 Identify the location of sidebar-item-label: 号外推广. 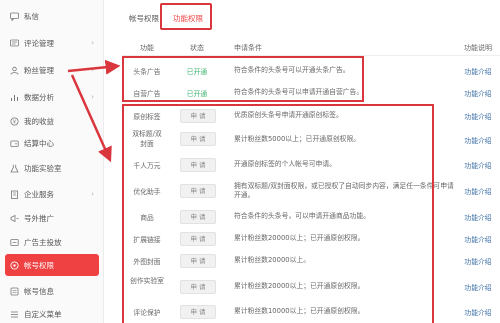
(39, 218).